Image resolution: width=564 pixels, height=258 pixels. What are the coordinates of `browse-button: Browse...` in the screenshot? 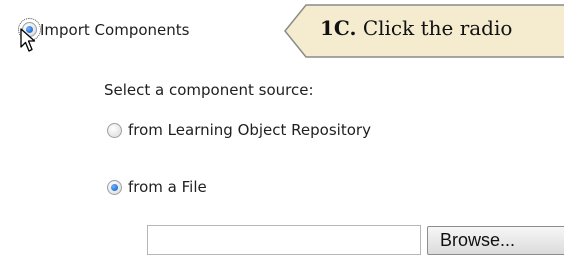 It's located at (495, 240).